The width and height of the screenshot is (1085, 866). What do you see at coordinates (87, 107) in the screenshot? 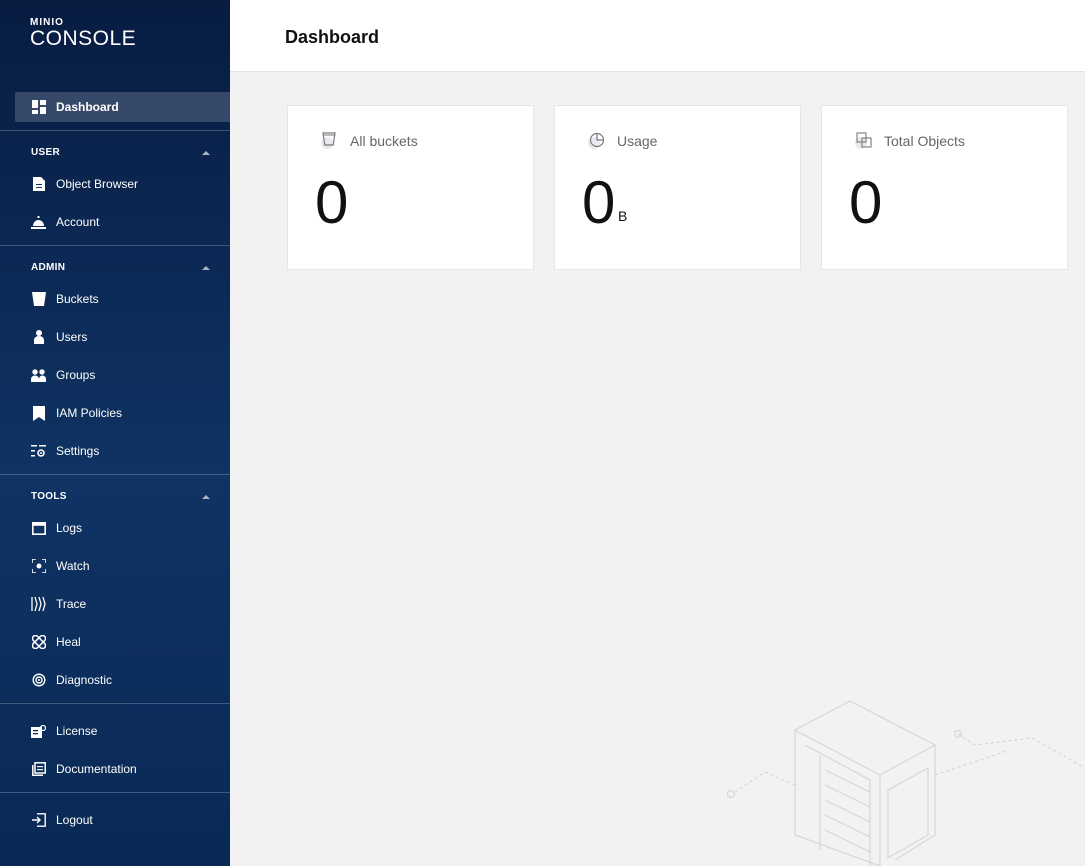
I see `sidebar-item-label: Dashboard` at bounding box center [87, 107].